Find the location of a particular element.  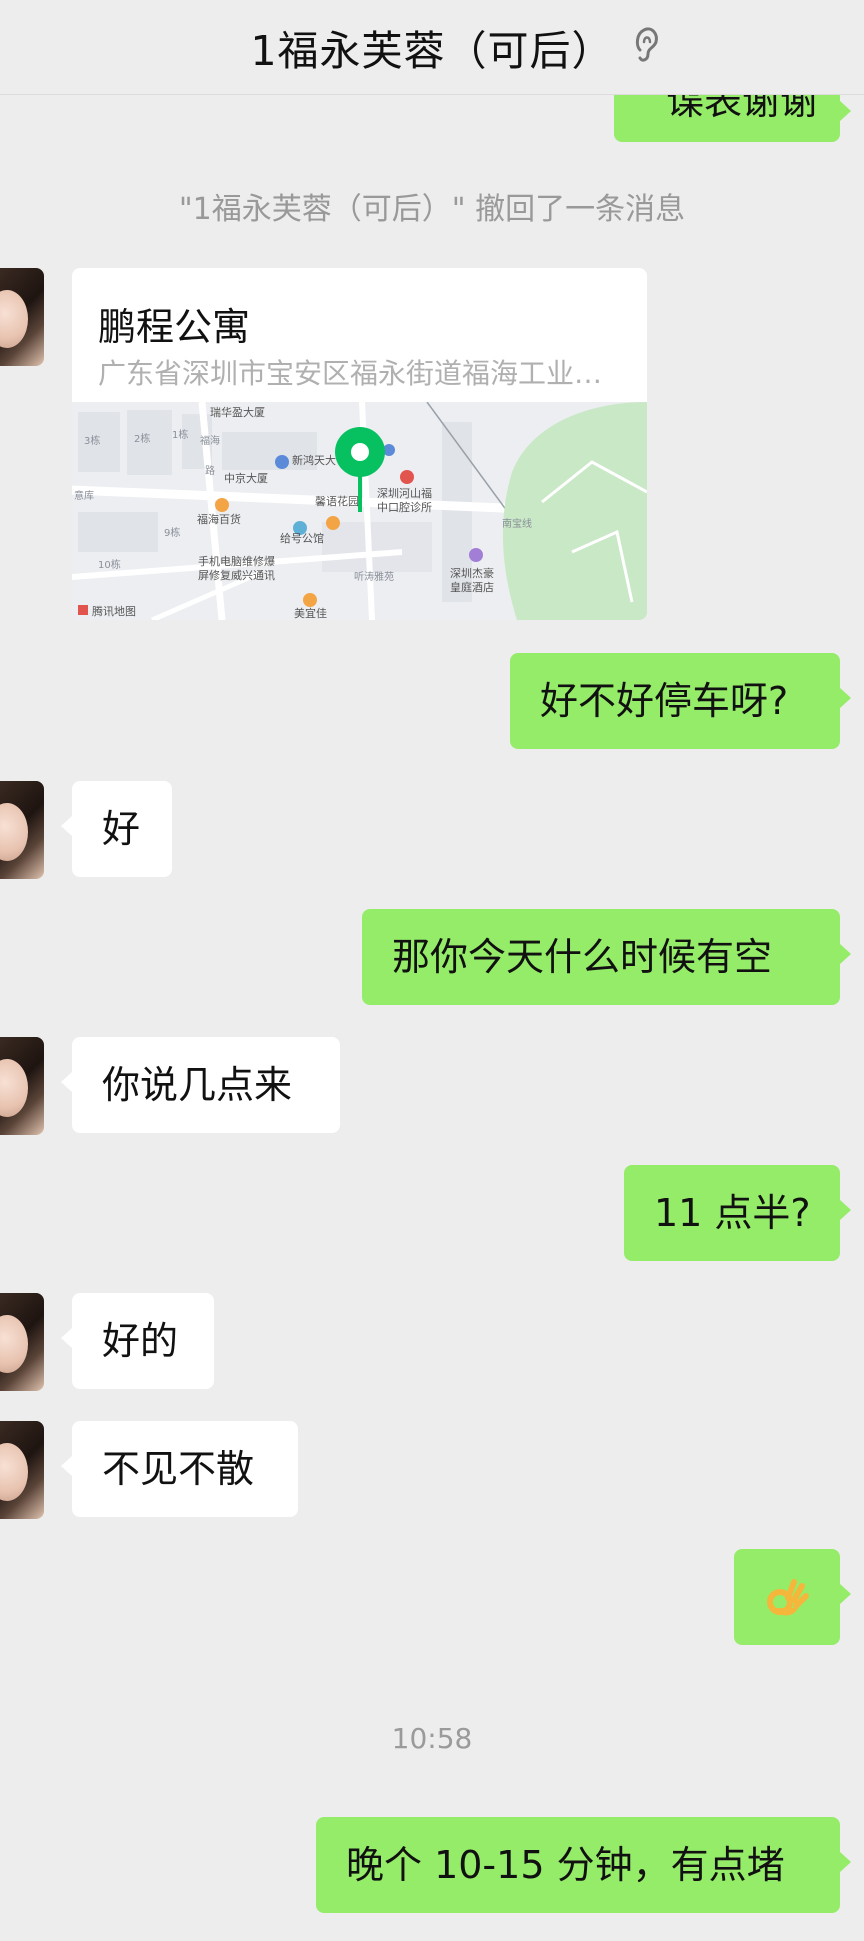

map-label: 皇庭酒店 is located at coordinates (472, 587).